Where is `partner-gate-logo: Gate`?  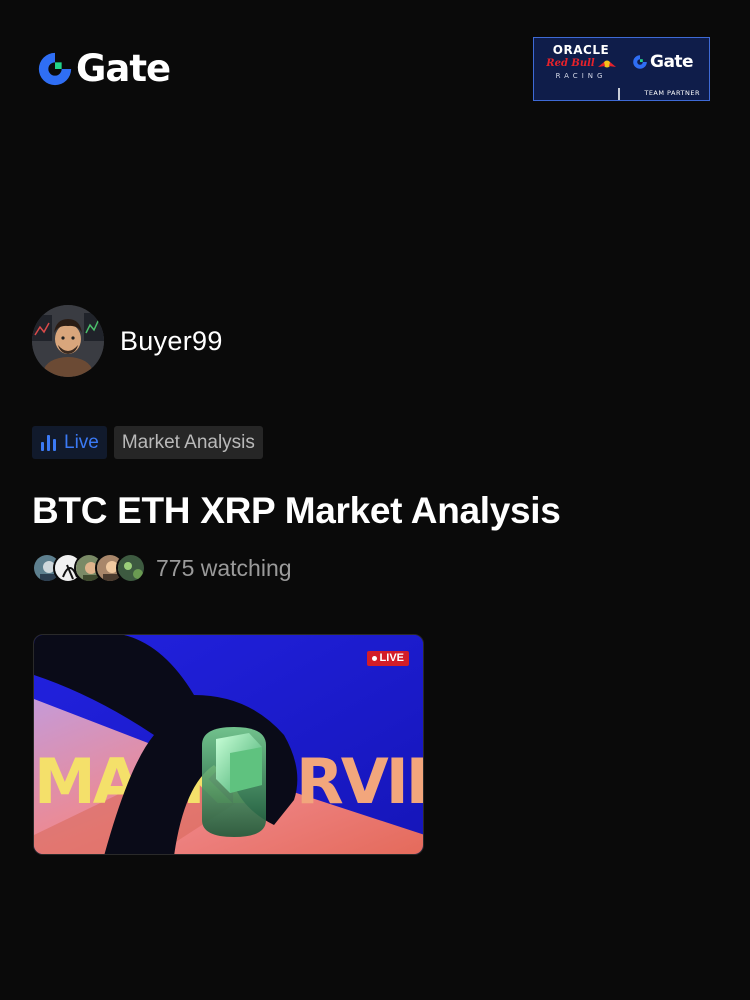 partner-gate-logo: Gate is located at coordinates (663, 62).